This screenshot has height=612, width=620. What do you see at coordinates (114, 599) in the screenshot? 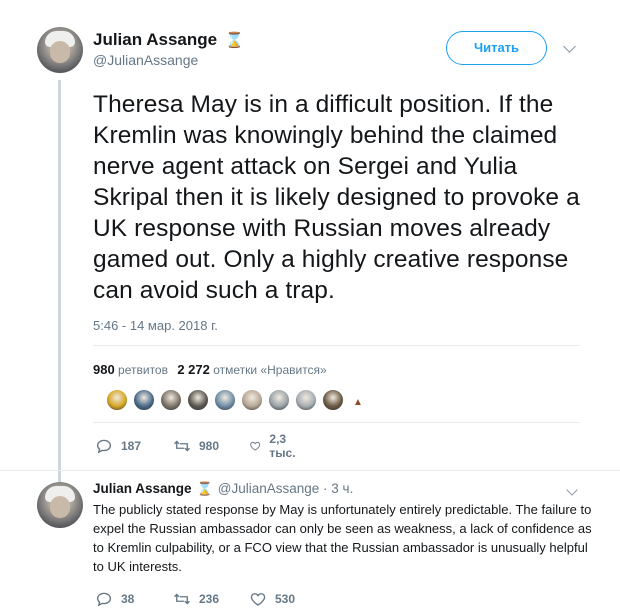
I see `reply-button: 38` at bounding box center [114, 599].